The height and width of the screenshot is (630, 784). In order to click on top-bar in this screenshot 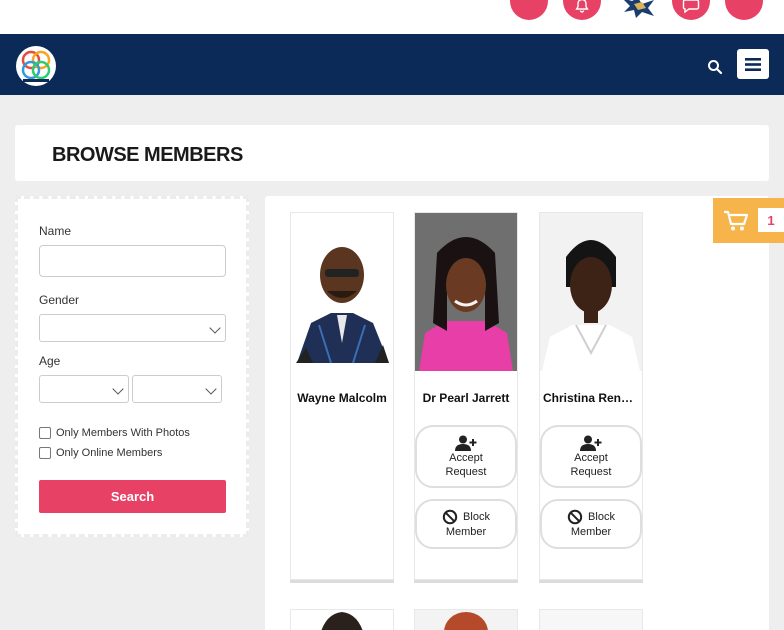, I will do `click(392, 17)`.